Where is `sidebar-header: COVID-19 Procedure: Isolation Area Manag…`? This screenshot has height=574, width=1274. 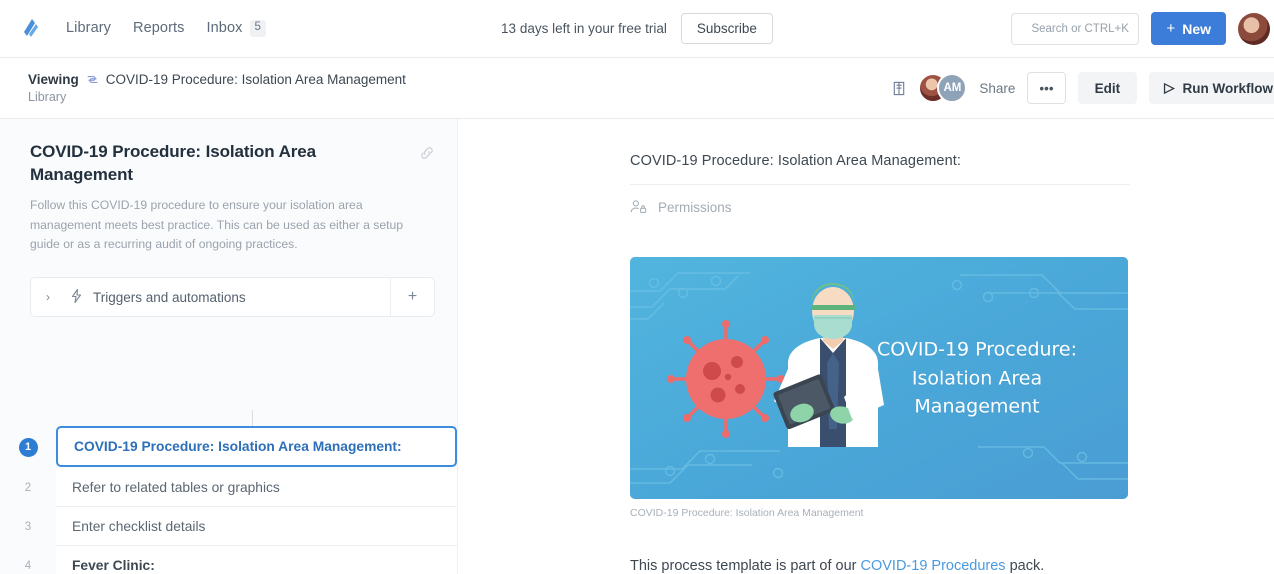
sidebar-header: COVID-19 Procedure: Isolation Area Manag… is located at coordinates (228, 218).